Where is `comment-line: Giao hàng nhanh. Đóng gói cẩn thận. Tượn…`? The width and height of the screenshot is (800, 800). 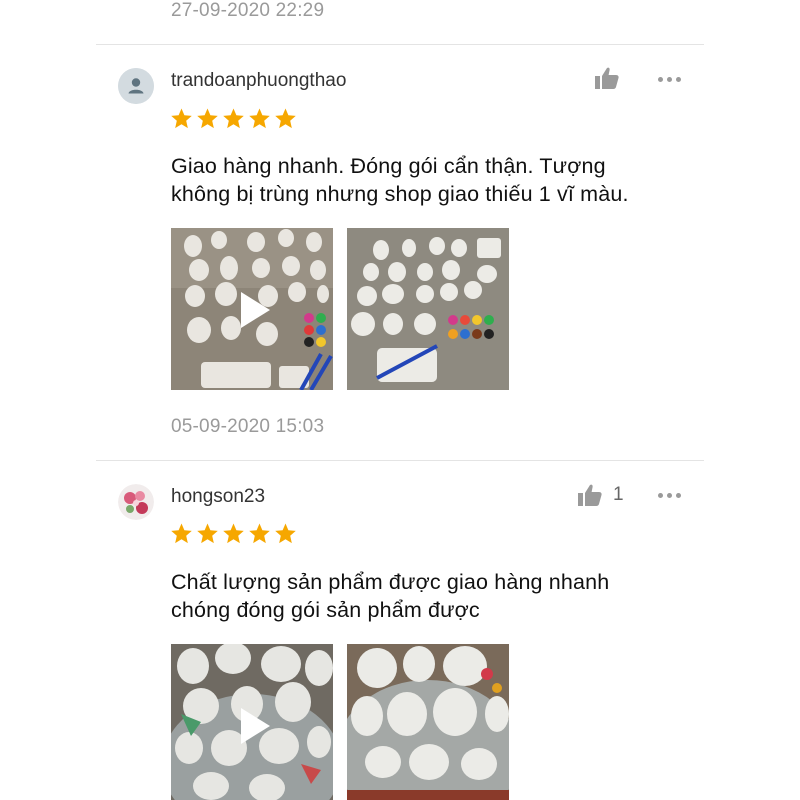 comment-line: Giao hàng nhanh. Đóng gói cẩn thận. Tượn… is located at coordinates (388, 166).